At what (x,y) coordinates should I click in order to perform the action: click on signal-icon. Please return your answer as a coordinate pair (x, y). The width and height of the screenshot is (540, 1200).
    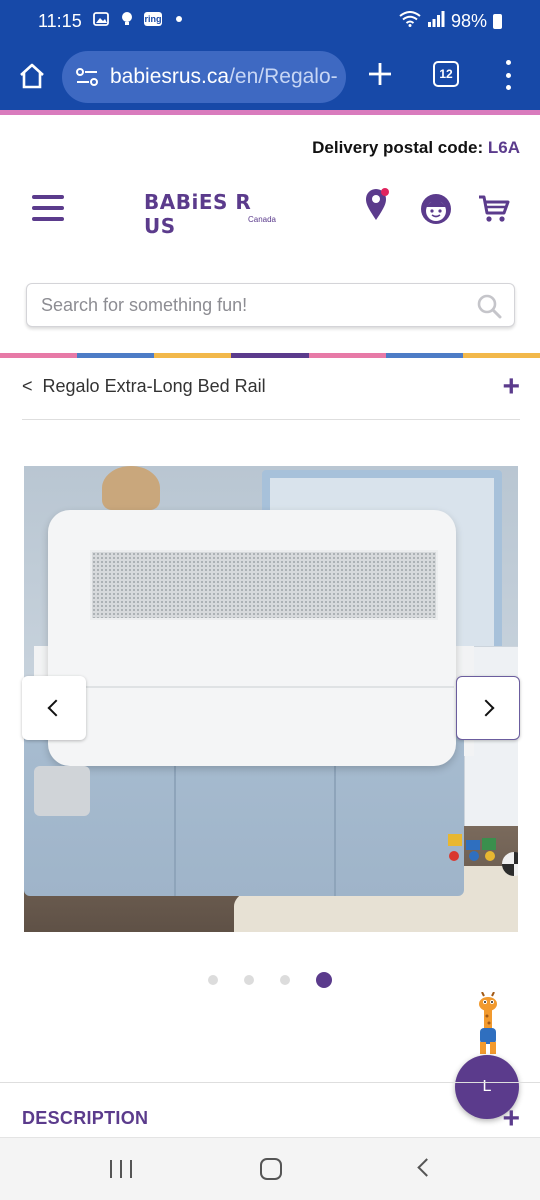
    Looking at the image, I should click on (436, 21).